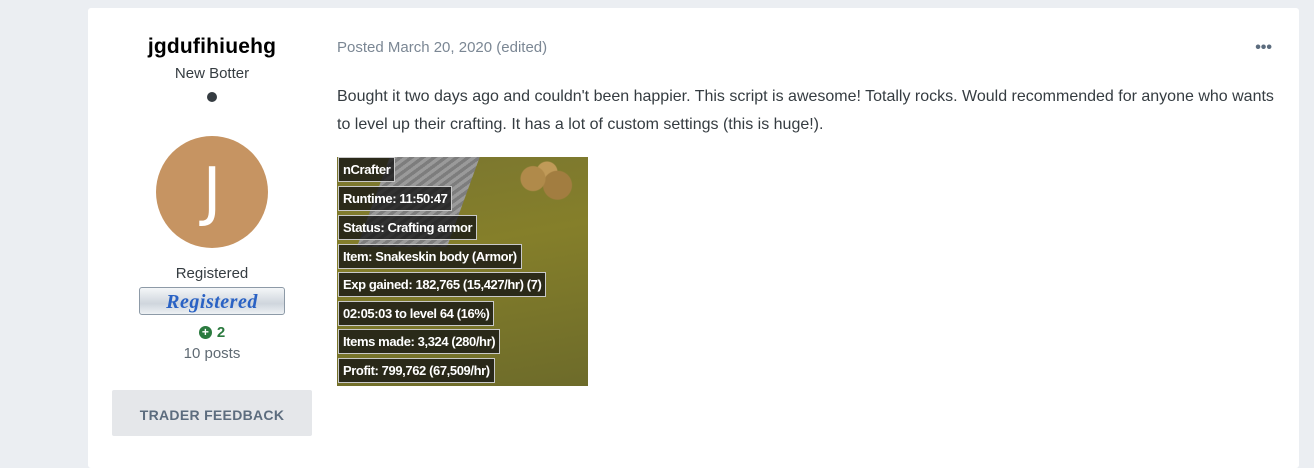 The width and height of the screenshot is (1314, 468). I want to click on overlay-line: Runtime: 11:50:47, so click(395, 198).